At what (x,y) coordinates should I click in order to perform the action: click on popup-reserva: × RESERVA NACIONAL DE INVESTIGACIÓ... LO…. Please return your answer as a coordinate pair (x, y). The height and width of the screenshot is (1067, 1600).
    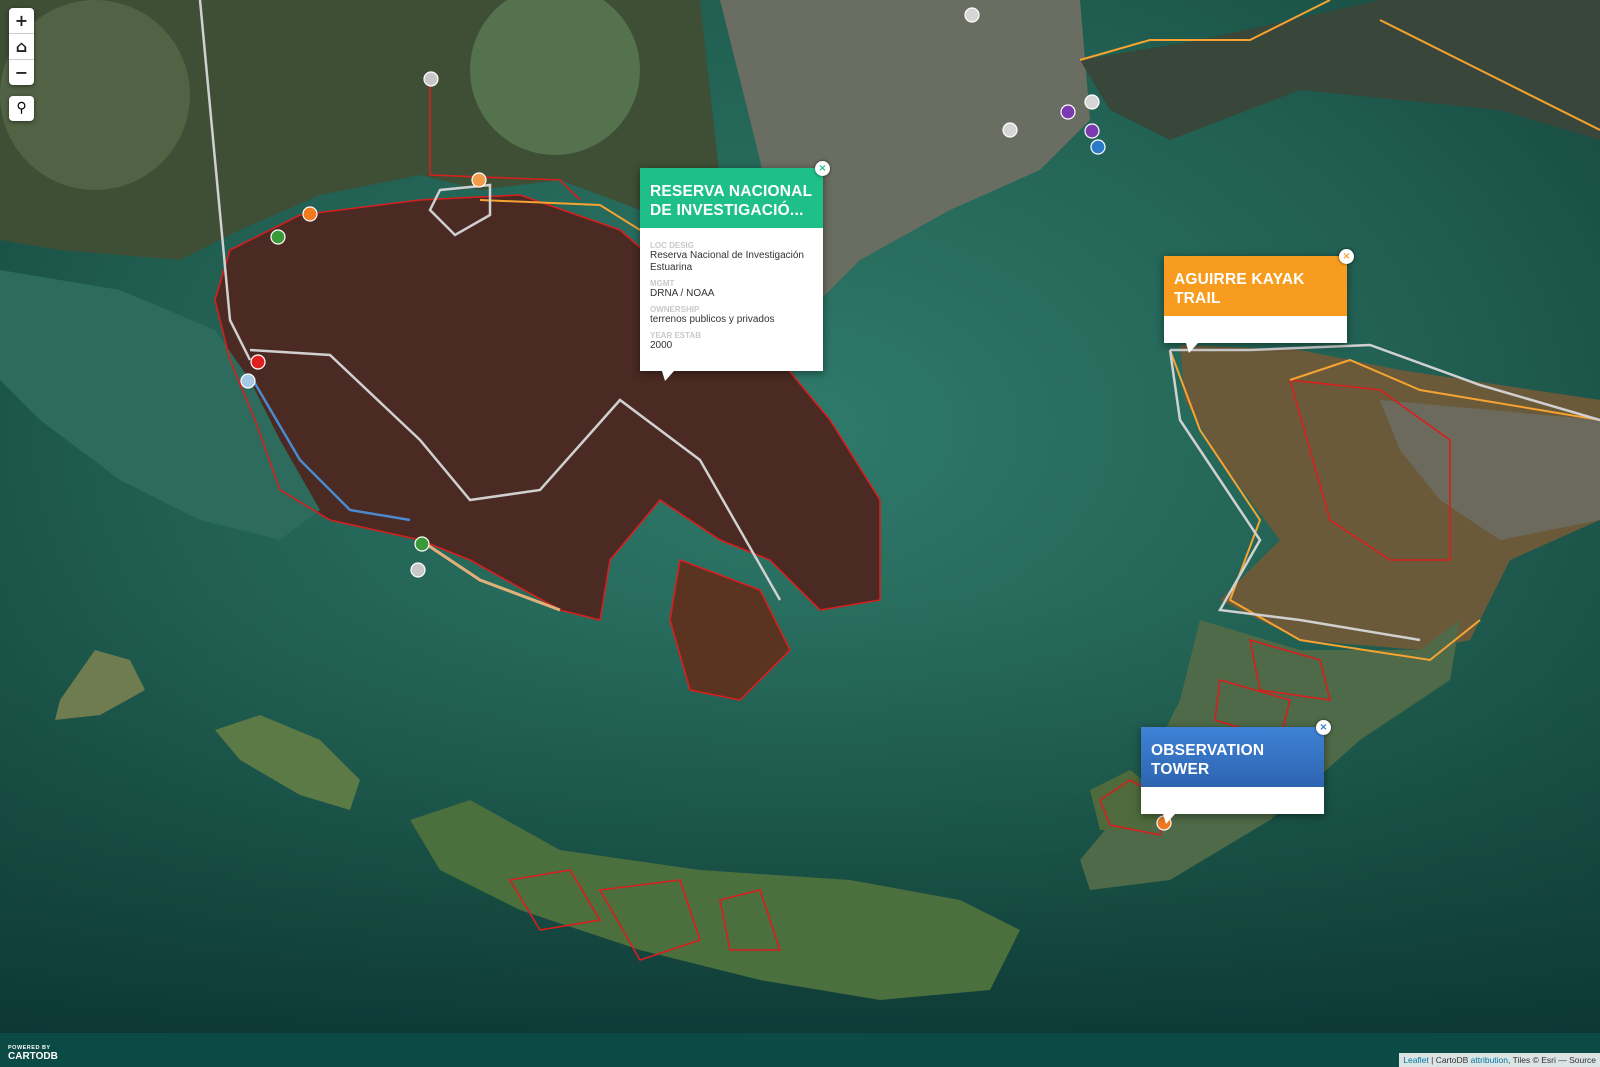
    Looking at the image, I should click on (735, 271).